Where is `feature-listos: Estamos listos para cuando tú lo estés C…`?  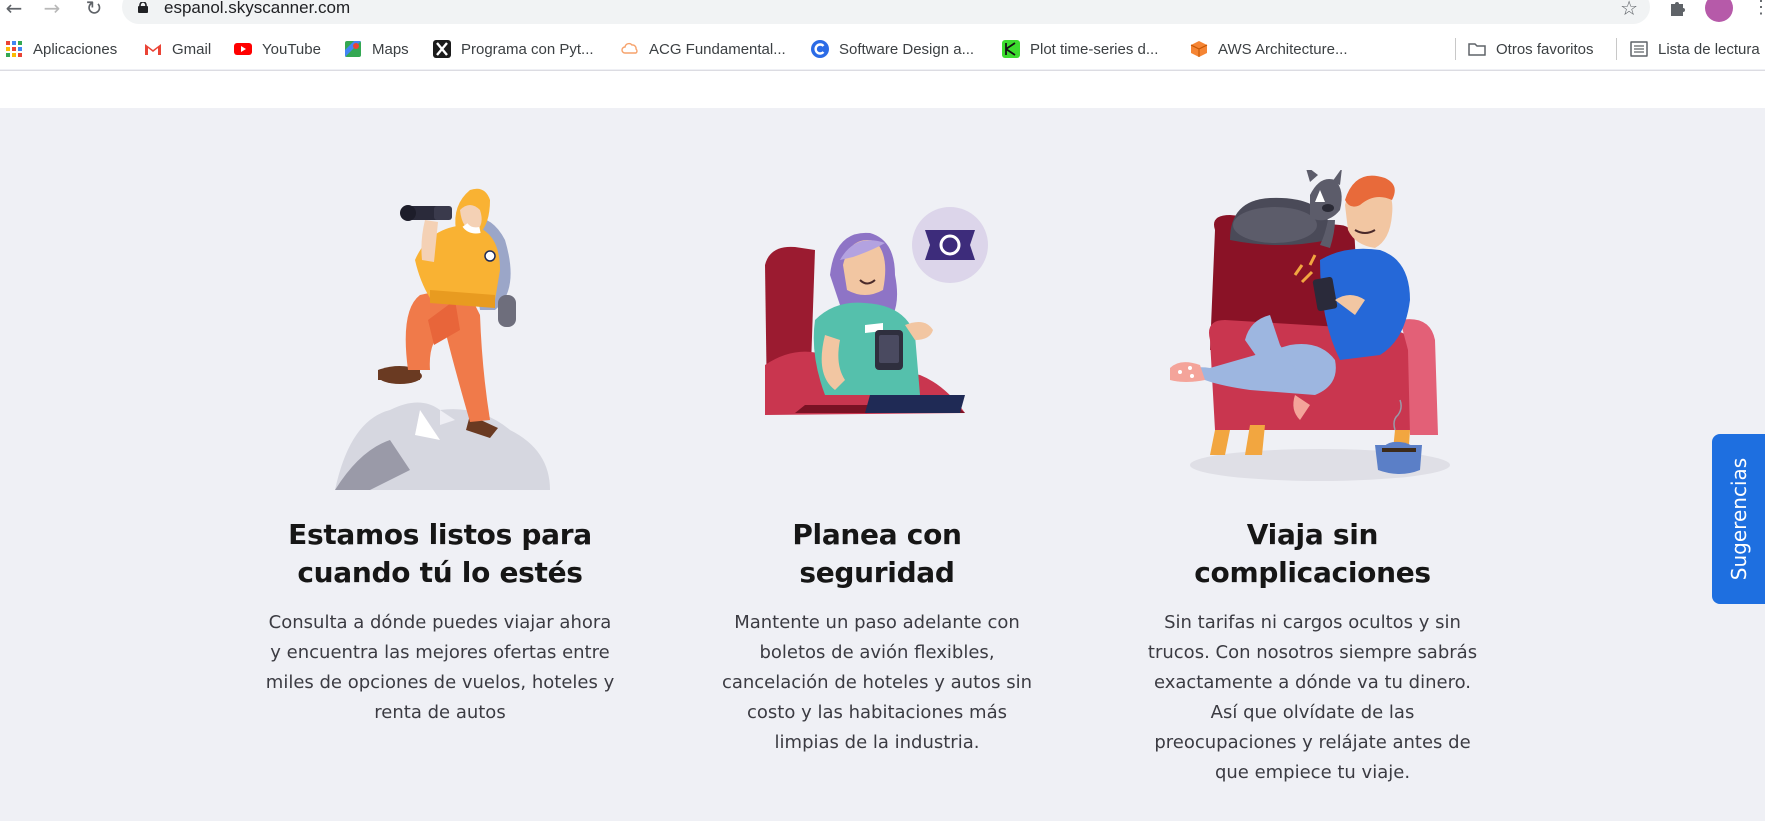 feature-listos: Estamos listos para cuando tú lo estés C… is located at coordinates (440, 622).